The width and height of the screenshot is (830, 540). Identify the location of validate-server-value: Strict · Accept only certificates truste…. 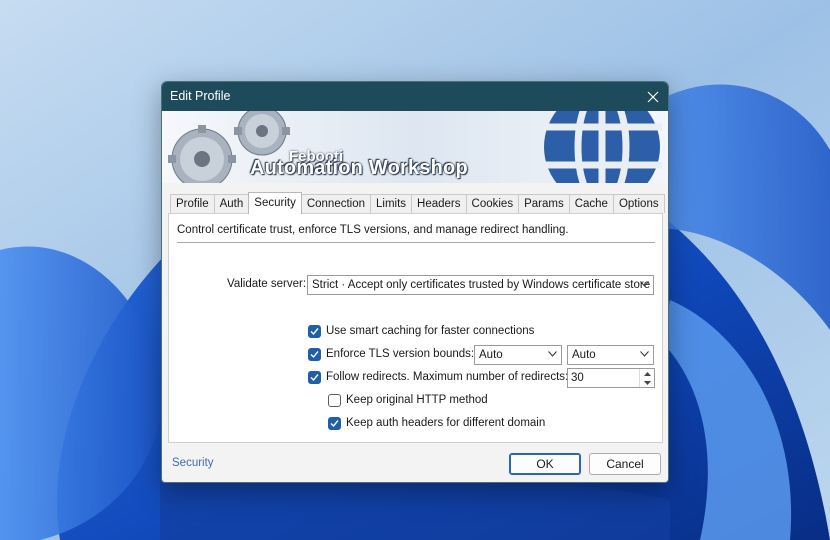
(481, 285).